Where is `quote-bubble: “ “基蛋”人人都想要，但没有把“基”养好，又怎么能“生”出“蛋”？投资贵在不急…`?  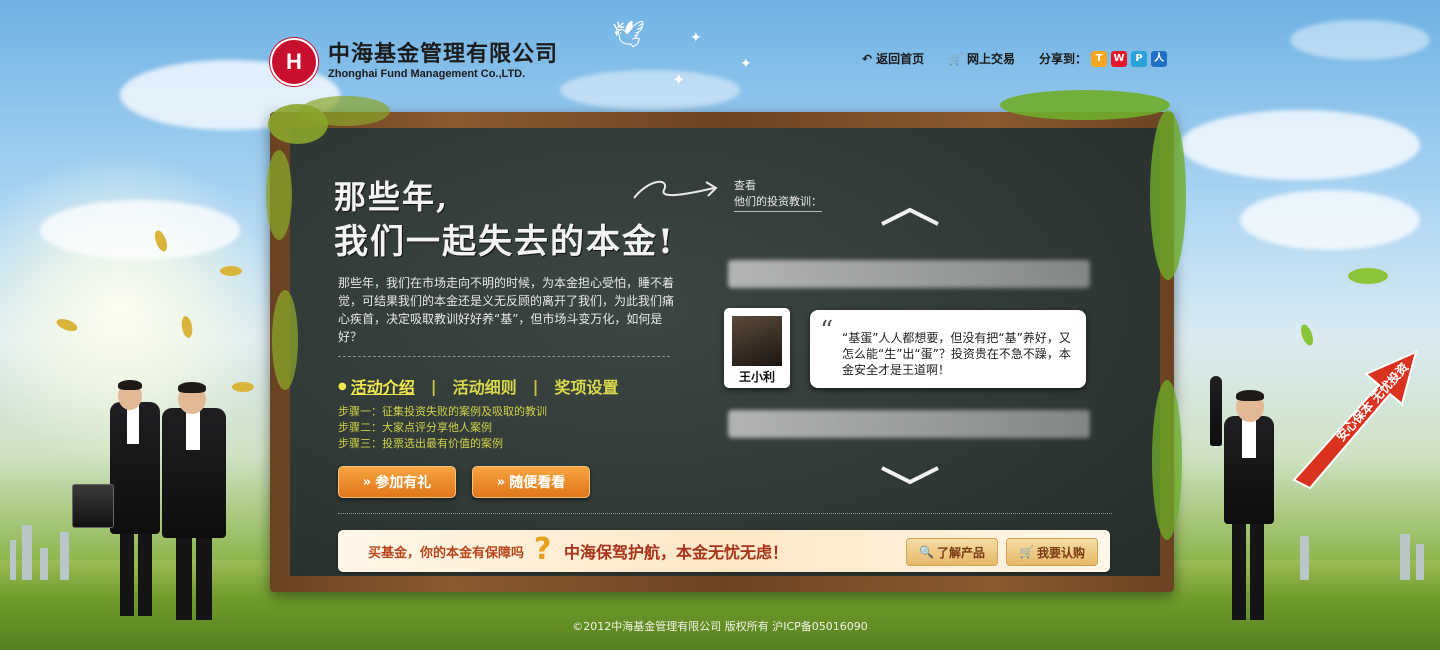
quote-bubble: “ “基蛋”人人都想要，但没有把“基”养好，又怎么能“生”出“蛋”？投资贵在不急… is located at coordinates (948, 349).